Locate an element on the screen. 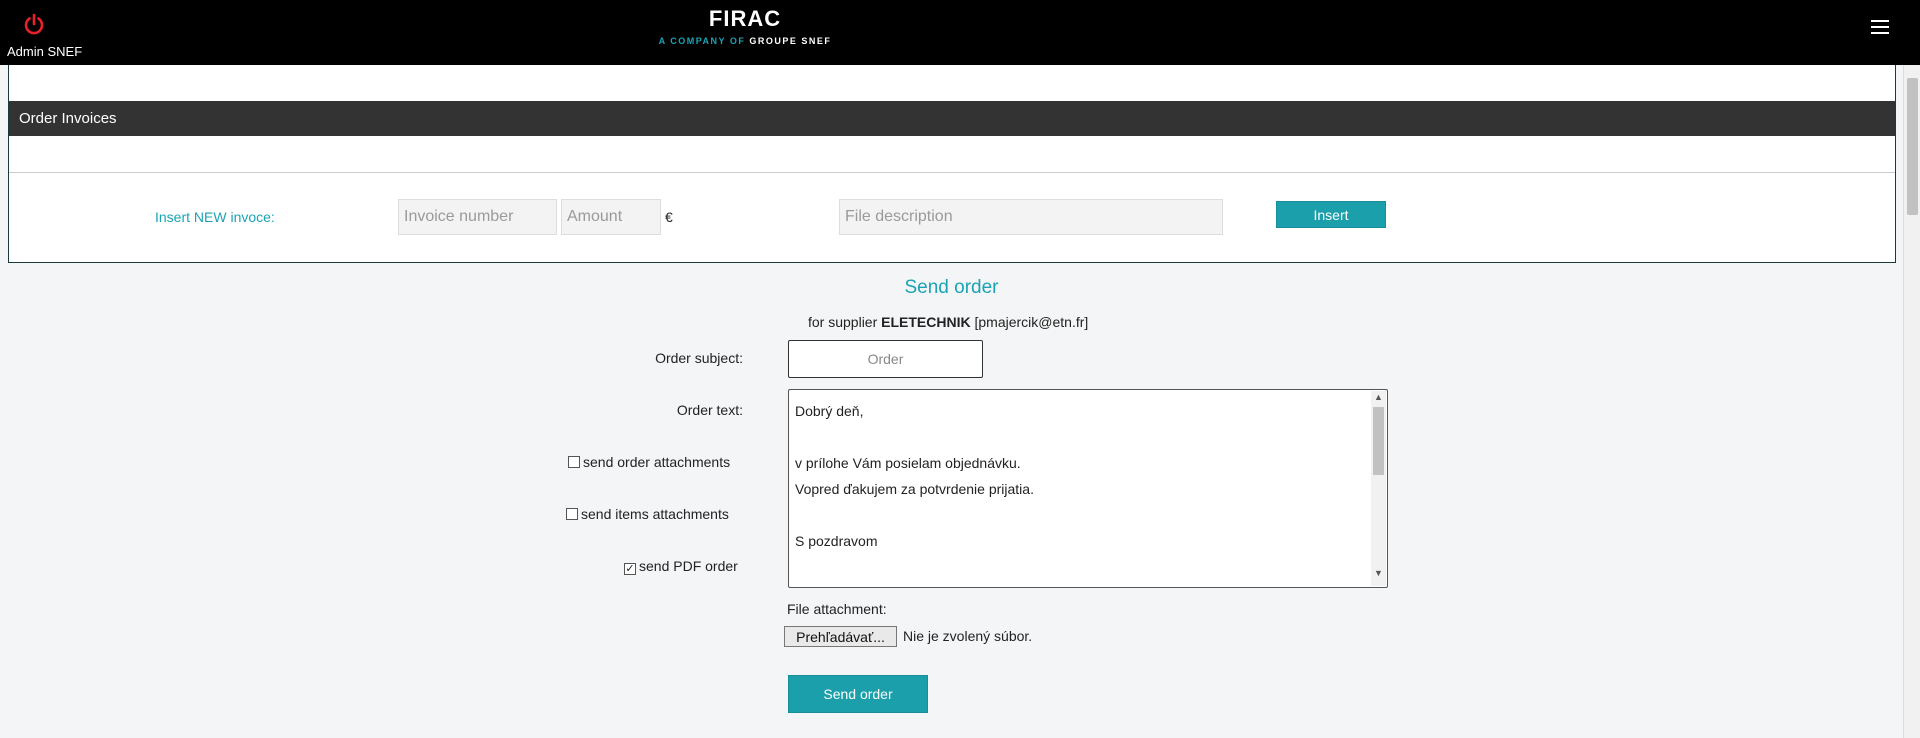 This screenshot has height=738, width=1920. chevron-up-icon: ▲ is located at coordinates (1378, 397).